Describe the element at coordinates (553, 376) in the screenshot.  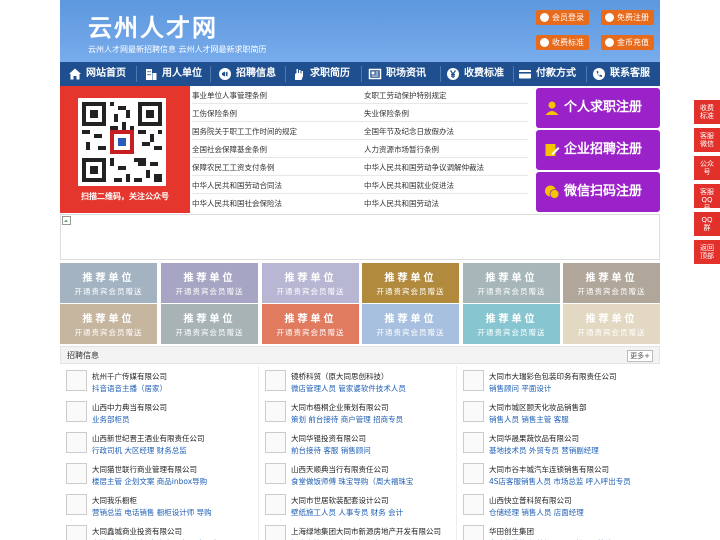
I see `company-name: 大同市大瑞彩色包装印务有限责任公司` at that location.